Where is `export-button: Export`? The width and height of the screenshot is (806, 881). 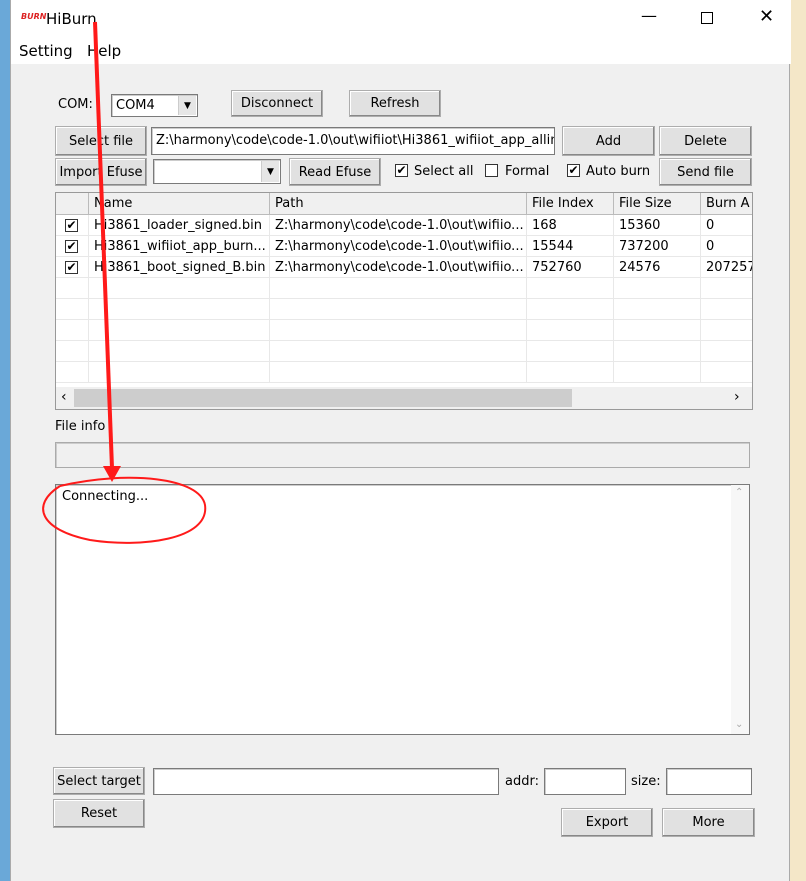
export-button: Export is located at coordinates (607, 822).